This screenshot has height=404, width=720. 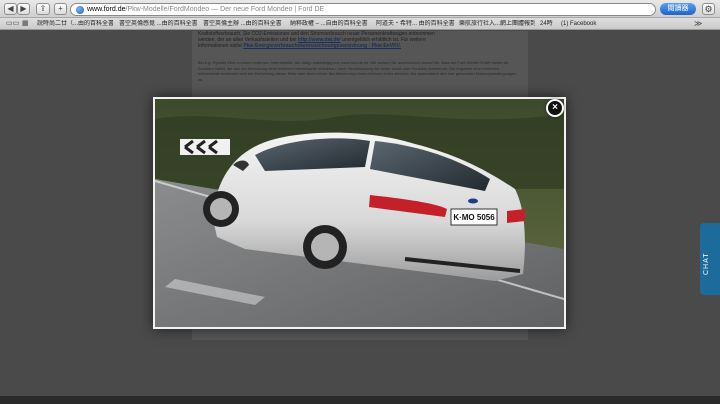 I want to click on status-bar, so click(x=360, y=400).